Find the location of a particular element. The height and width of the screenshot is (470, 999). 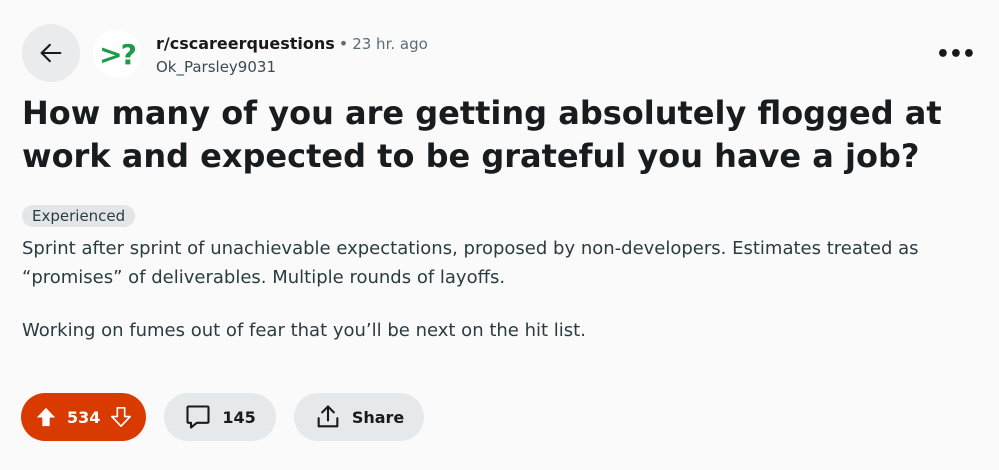

arrow-left-icon is located at coordinates (51, 53).